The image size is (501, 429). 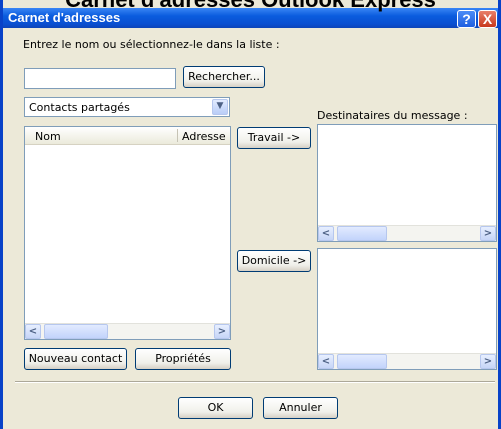 What do you see at coordinates (407, 309) in the screenshot?
I see `home-recipients-list: < >` at bounding box center [407, 309].